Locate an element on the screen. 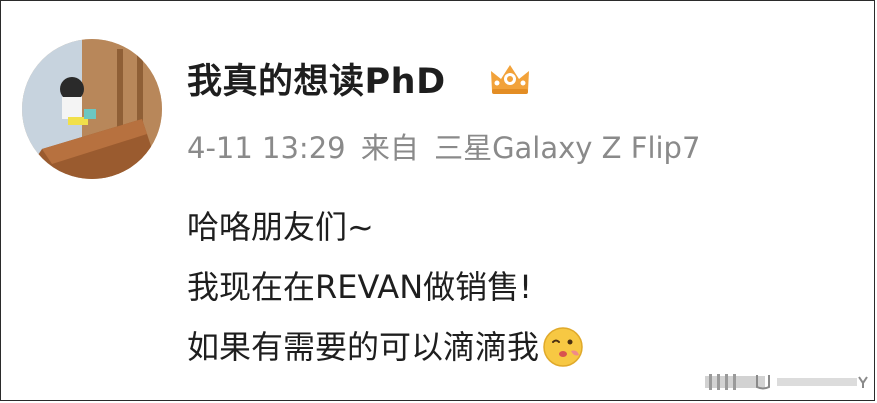 Image resolution: width=877 pixels, height=403 pixels. post-line-3-row: 如果有需要的可以滴滴我 is located at coordinates (386, 347).